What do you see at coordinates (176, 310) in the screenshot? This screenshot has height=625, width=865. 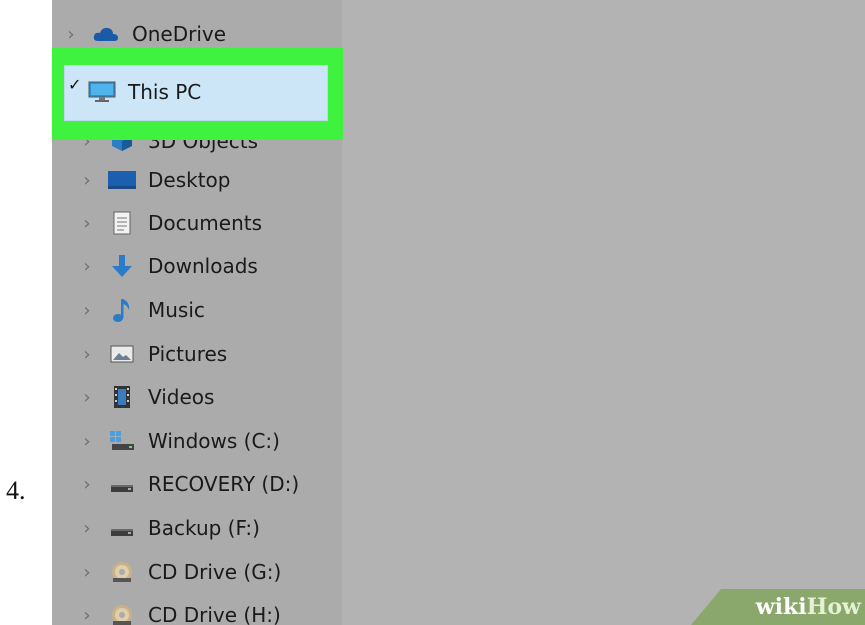 I see `nav-item-label: Music` at bounding box center [176, 310].